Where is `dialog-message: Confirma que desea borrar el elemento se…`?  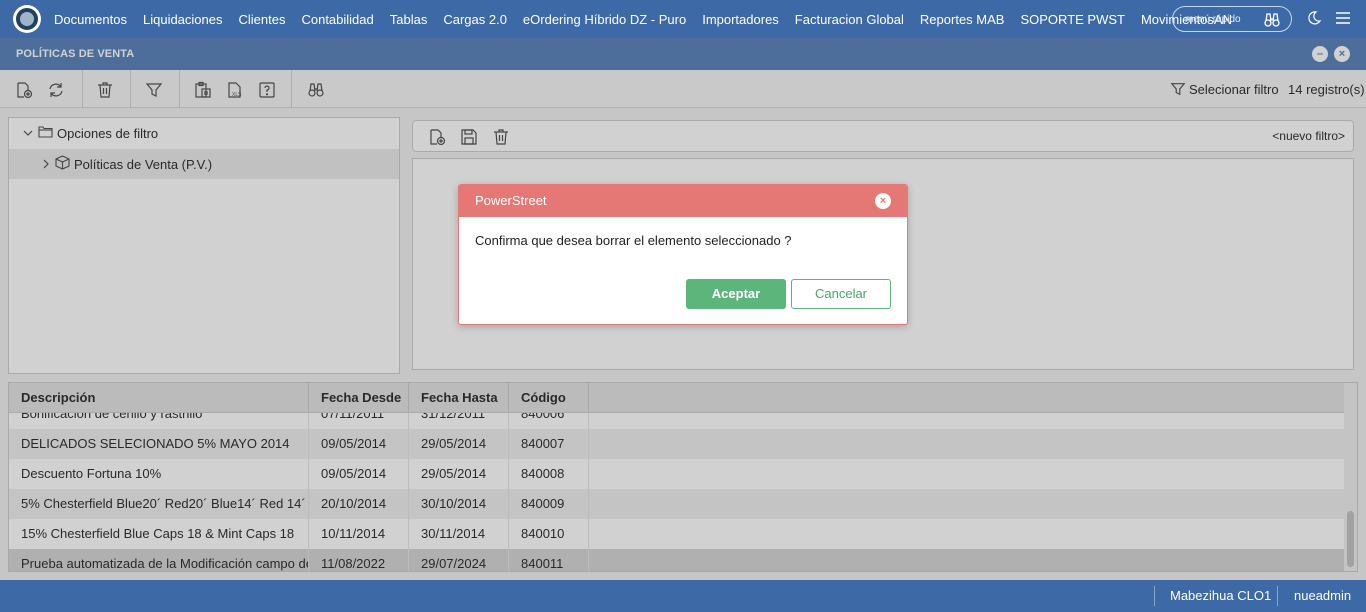
dialog-message: Confirma que desea borrar el elemento se… is located at coordinates (633, 240).